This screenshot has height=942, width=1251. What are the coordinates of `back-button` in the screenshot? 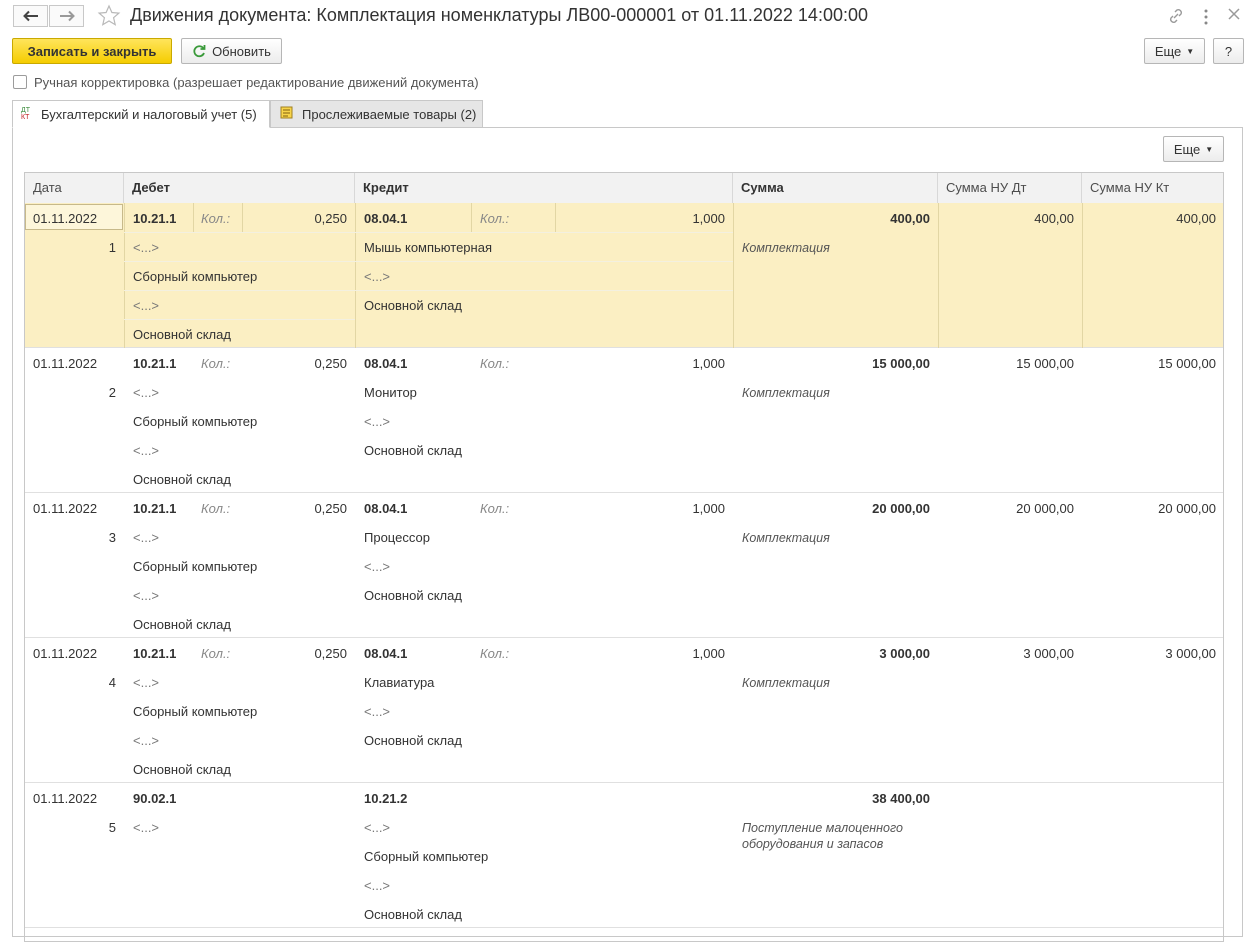 It's located at (30, 16).